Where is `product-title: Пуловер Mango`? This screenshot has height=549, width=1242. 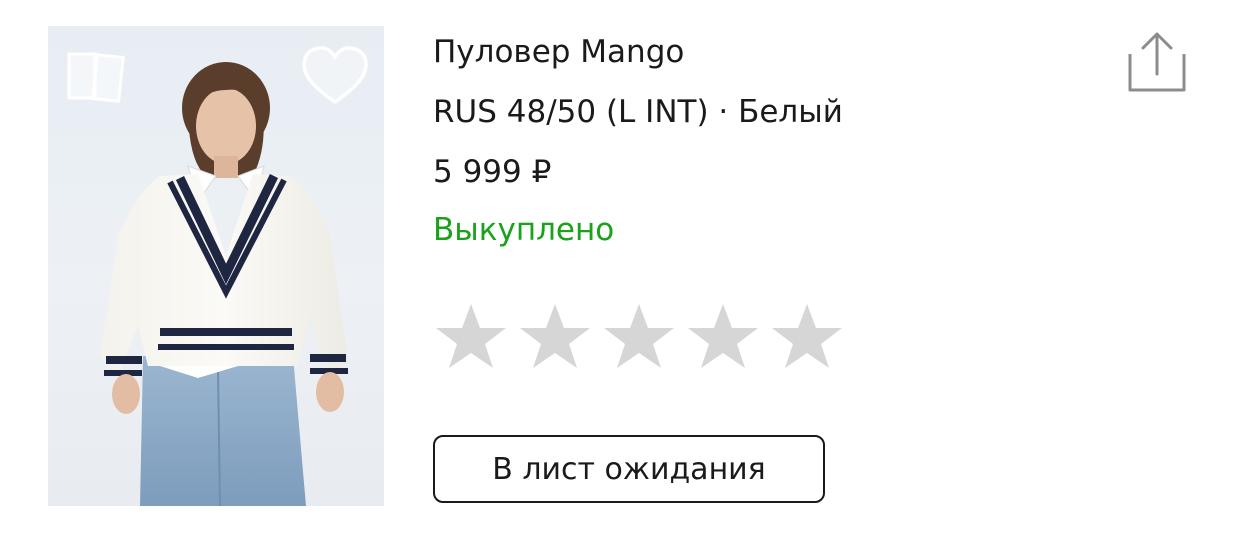 product-title: Пуловер Mango is located at coordinates (558, 52).